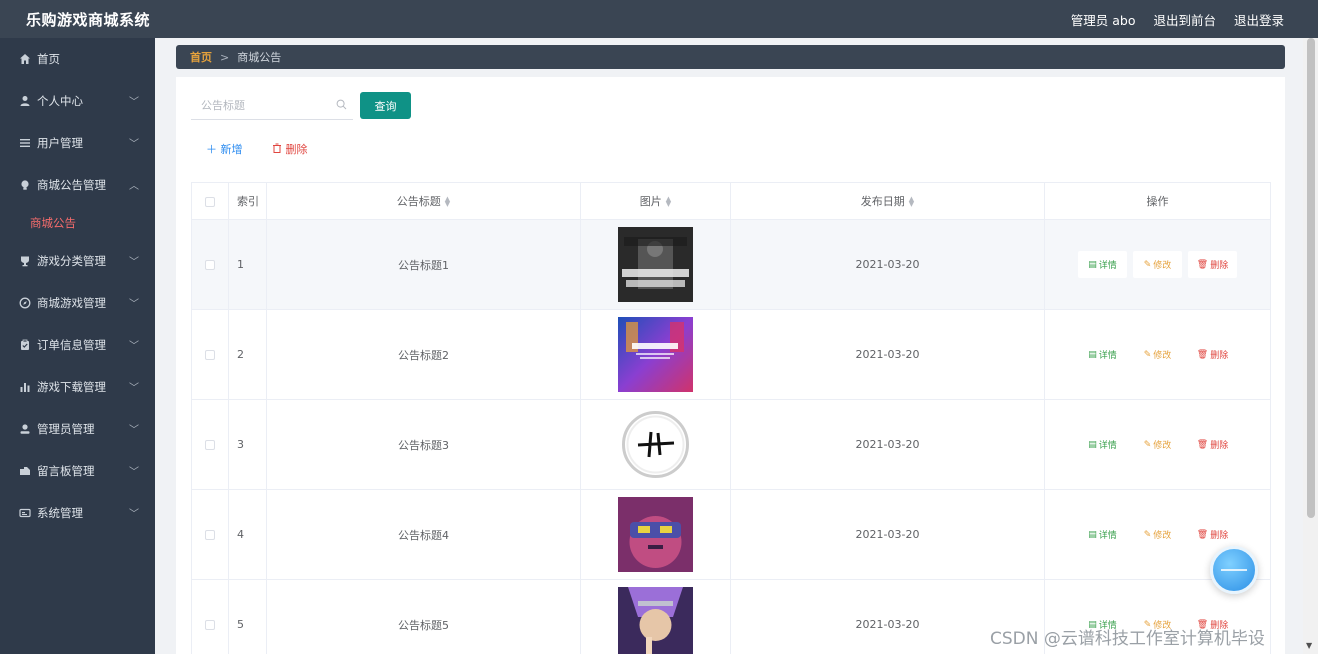 Image resolution: width=1318 pixels, height=654 pixels. What do you see at coordinates (1311, 278) in the screenshot?
I see `scrollbar-thumb` at bounding box center [1311, 278].